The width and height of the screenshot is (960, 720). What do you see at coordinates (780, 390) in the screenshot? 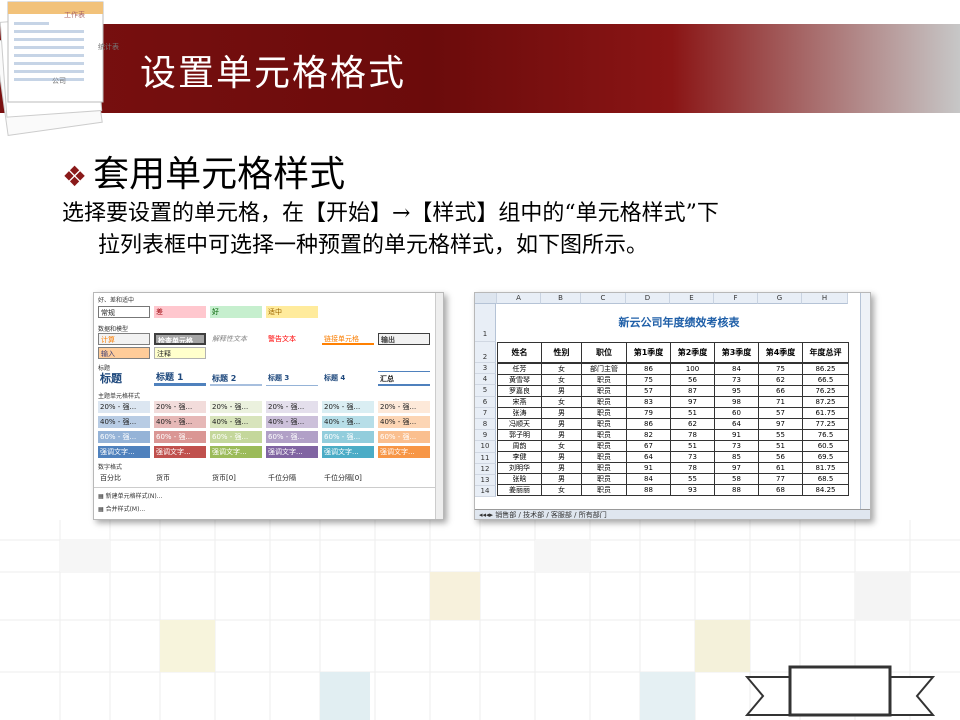
I see `table-cell: 66` at bounding box center [780, 390].